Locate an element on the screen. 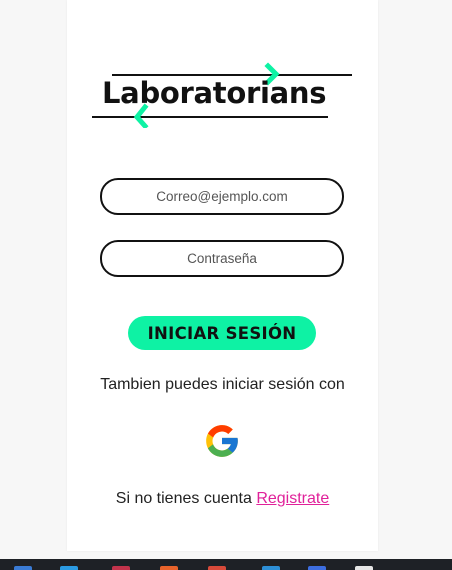 The image size is (452, 570). login-button: INICIAR SESIÓN is located at coordinates (222, 333).